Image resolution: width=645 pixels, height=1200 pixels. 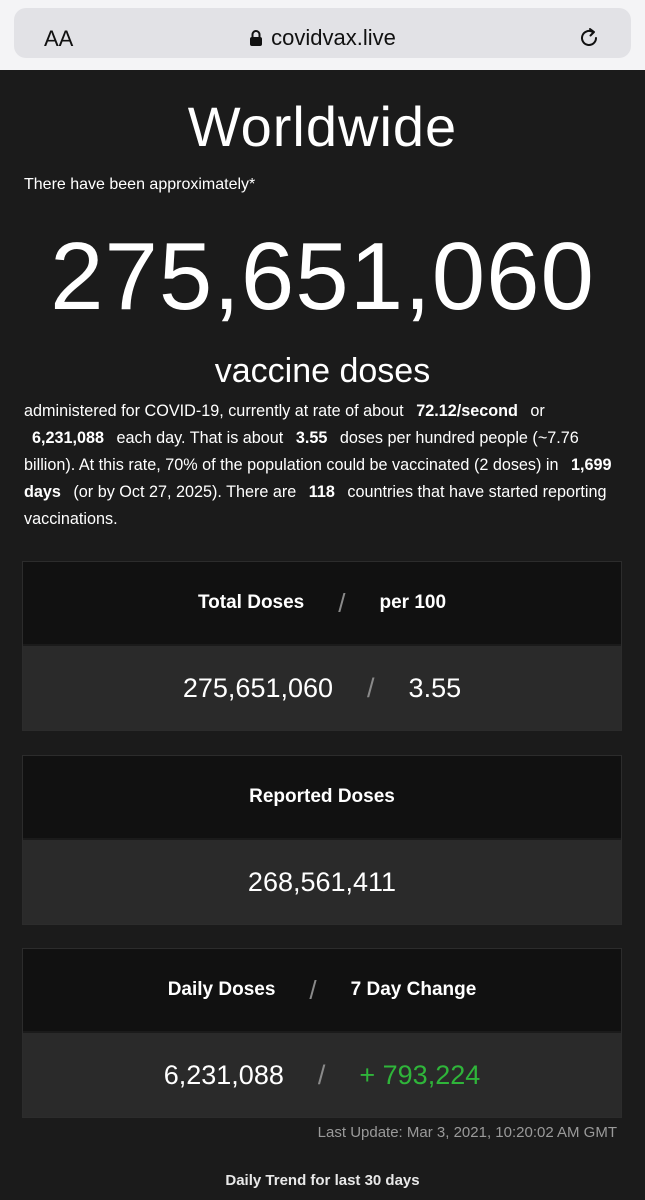 I want to click on seven-day-change-value: + 793,224, so click(x=420, y=1074).